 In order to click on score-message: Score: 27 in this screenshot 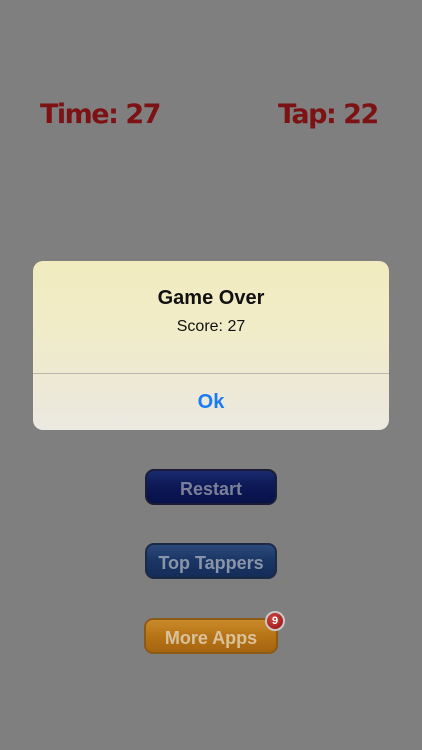, I will do `click(211, 326)`.